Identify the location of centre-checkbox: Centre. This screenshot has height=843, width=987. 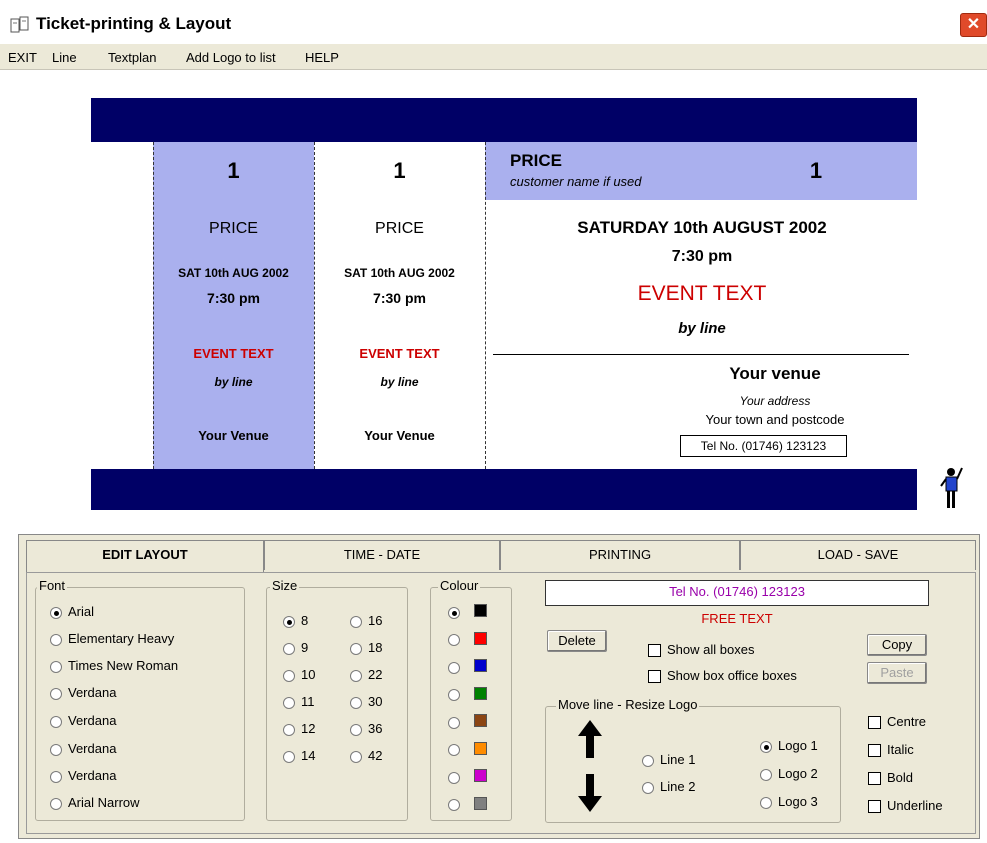
(897, 722).